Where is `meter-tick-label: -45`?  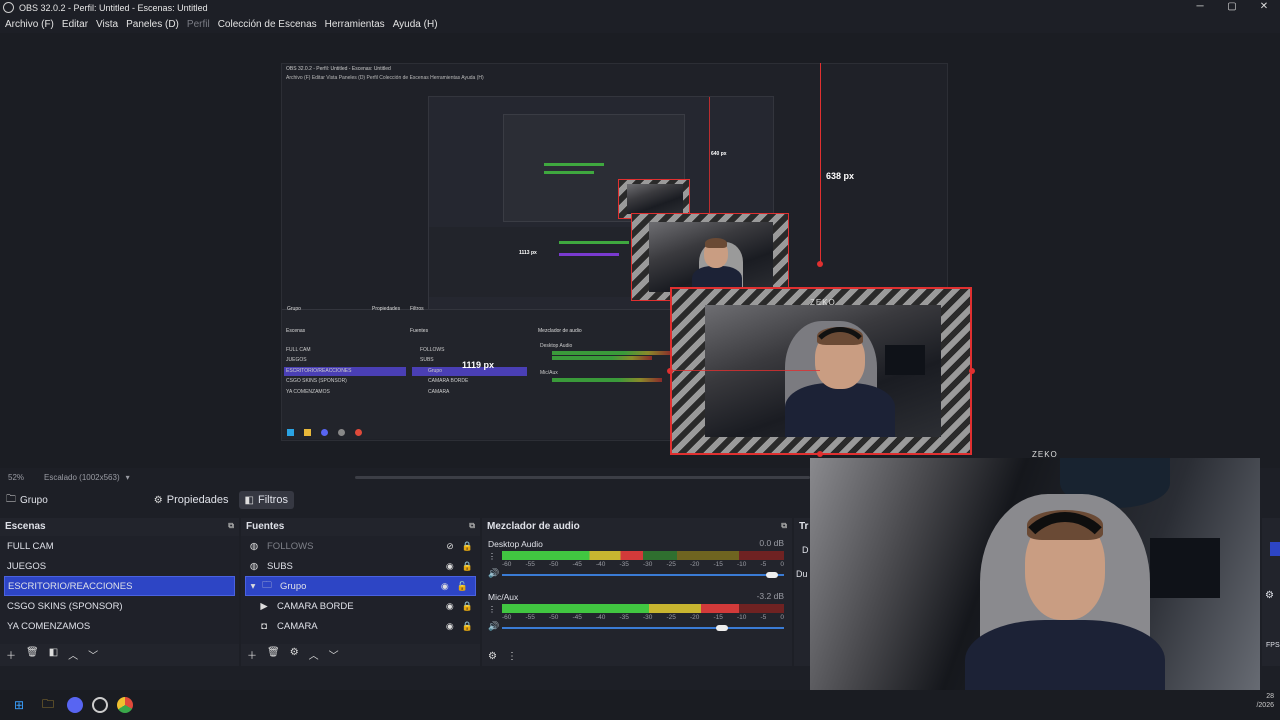
meter-tick-label: -45 is located at coordinates (577, 617).